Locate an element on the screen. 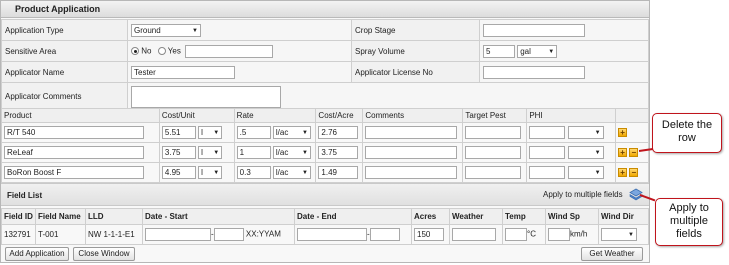 The height and width of the screenshot is (265, 729). field-list-header: Field List Apply to multiple fields is located at coordinates (325, 194).